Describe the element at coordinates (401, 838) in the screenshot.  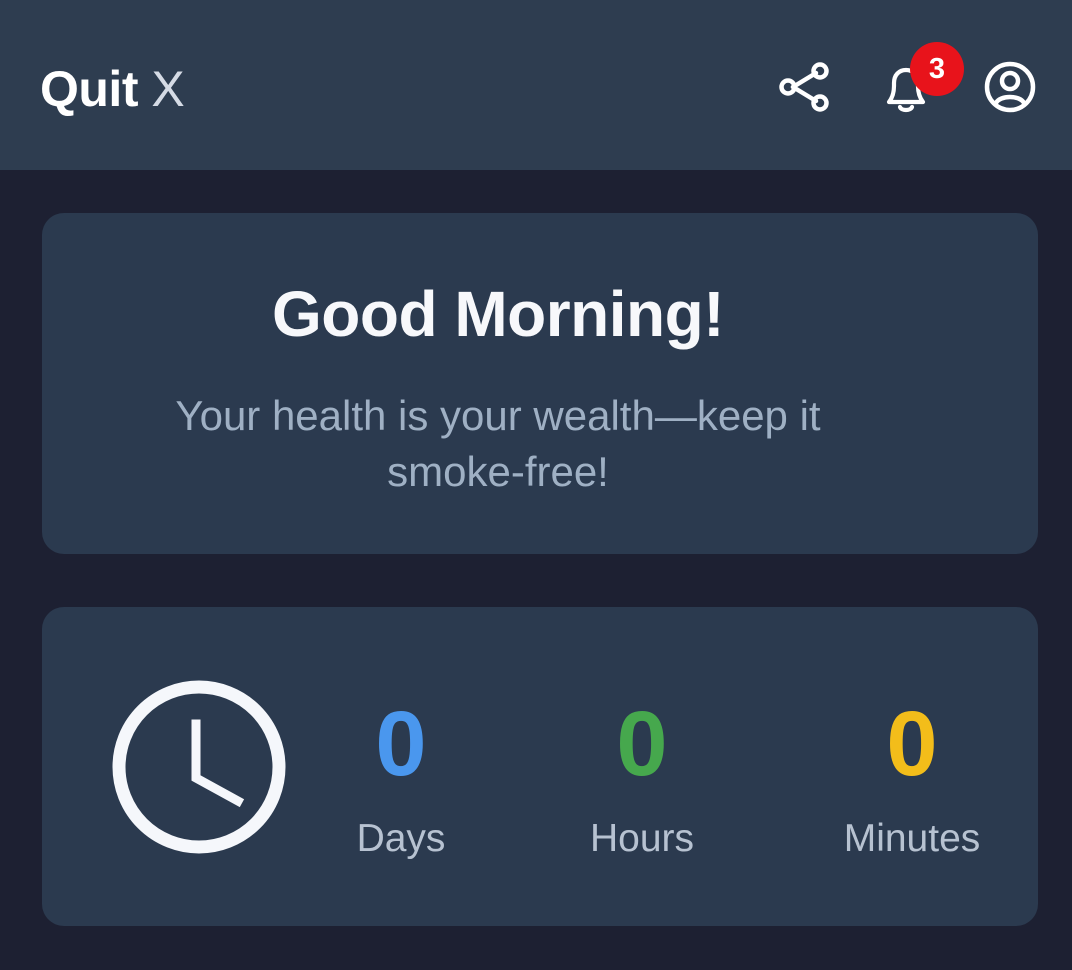
I see `days-label: Days` at that location.